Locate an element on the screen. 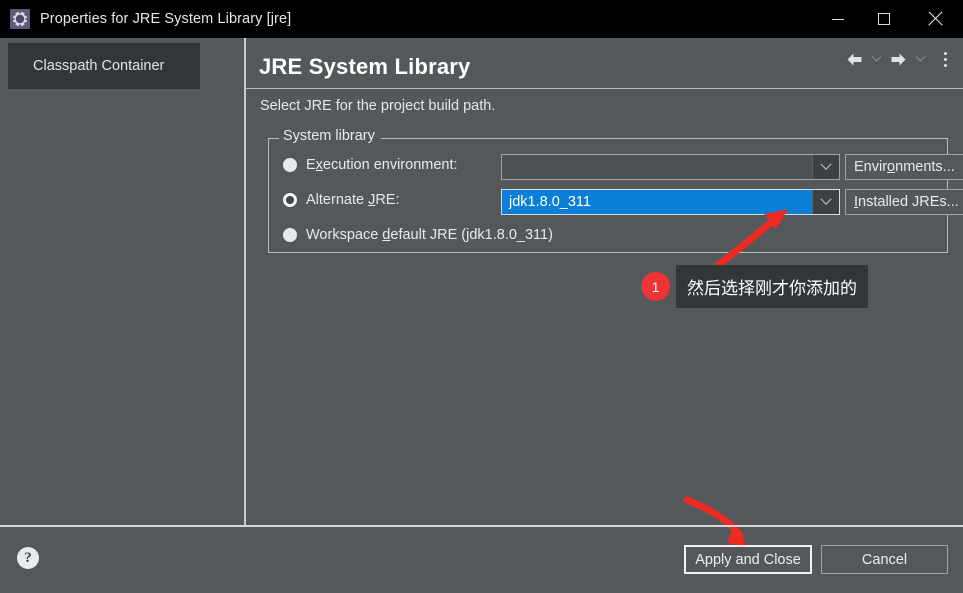 The image size is (963, 593). window-title: Properties for JRE System Library [jre] is located at coordinates (166, 19).